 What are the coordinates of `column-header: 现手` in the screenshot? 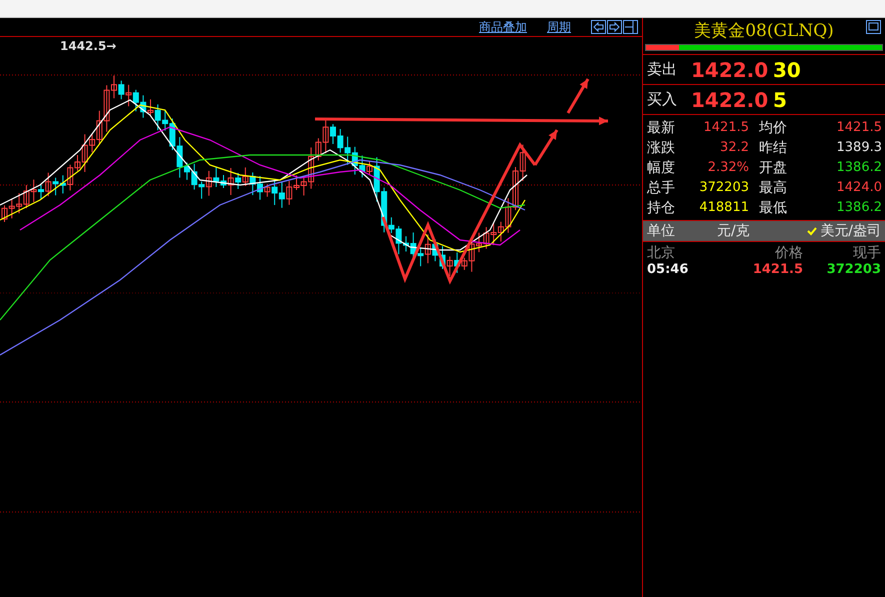 It's located at (866, 253).